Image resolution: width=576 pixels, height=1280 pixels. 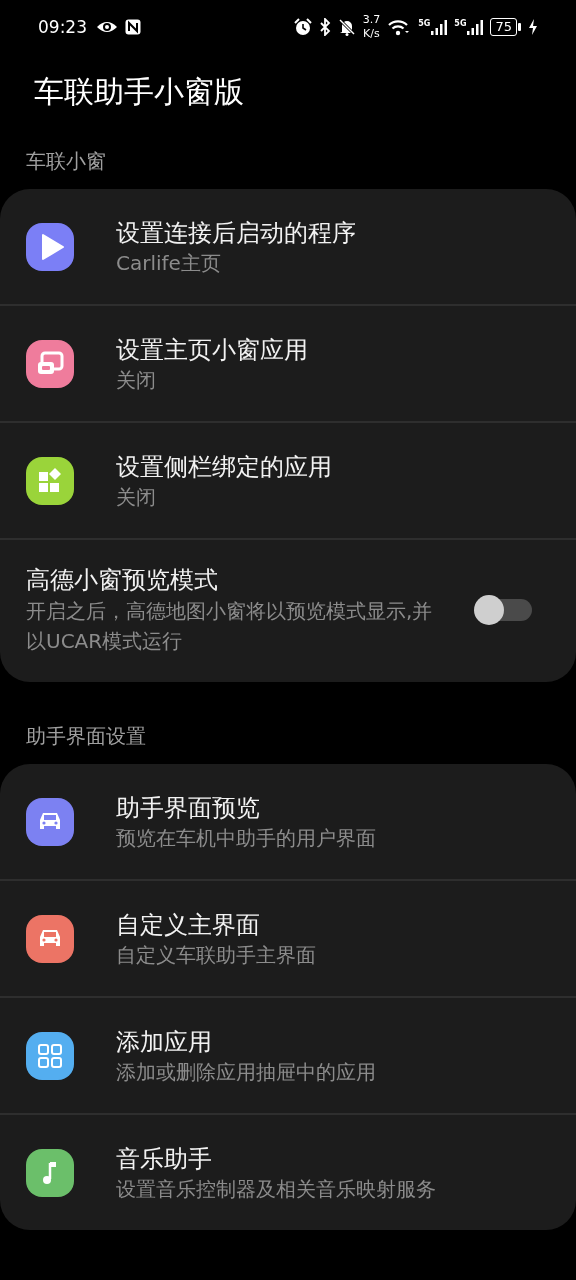 I want to click on nfc-icon, so click(x=133, y=27).